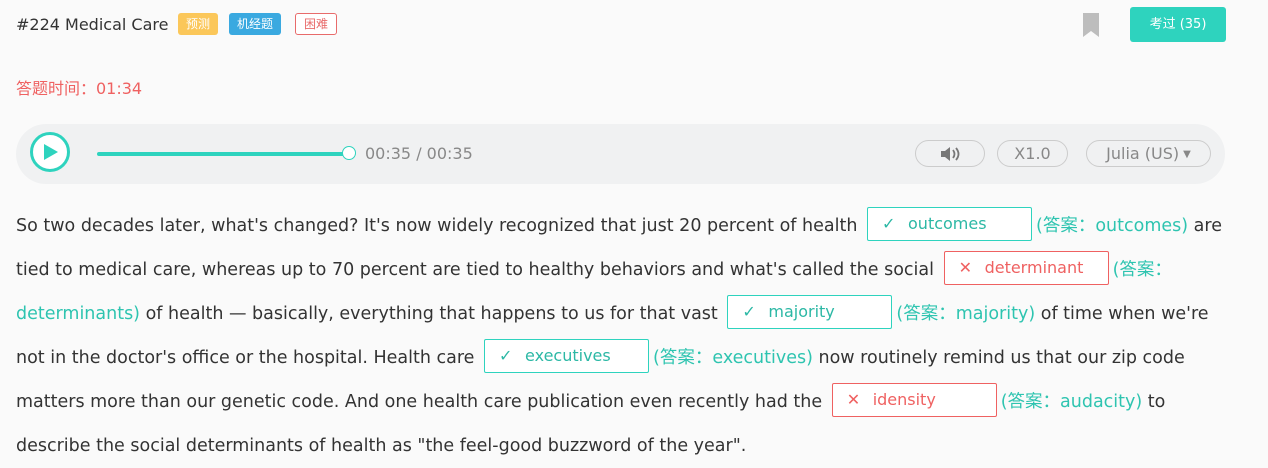  What do you see at coordinates (316, 24) in the screenshot?
I see `tag-difficulty: 困难` at bounding box center [316, 24].